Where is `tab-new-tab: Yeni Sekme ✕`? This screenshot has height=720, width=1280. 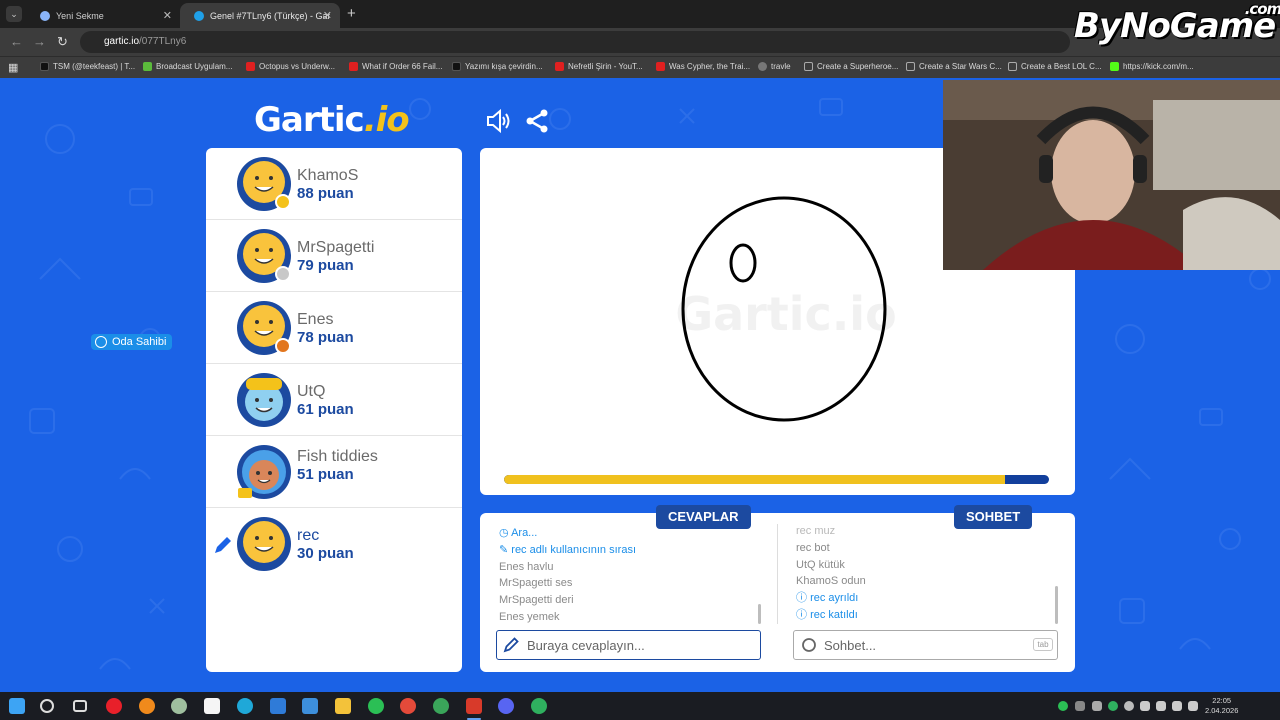
tab-new-tab: Yeni Sekme ✕ is located at coordinates (103, 15).